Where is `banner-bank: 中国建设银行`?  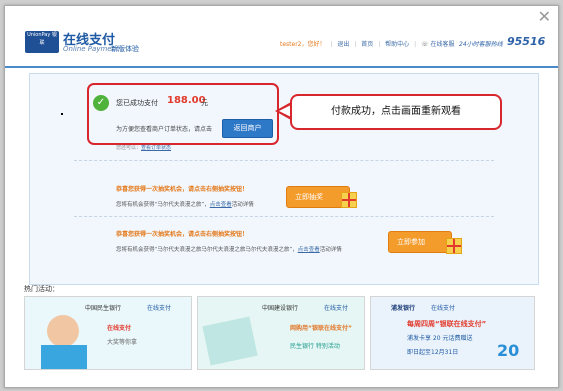
banner-bank: 中国建设银行 is located at coordinates (280, 308).